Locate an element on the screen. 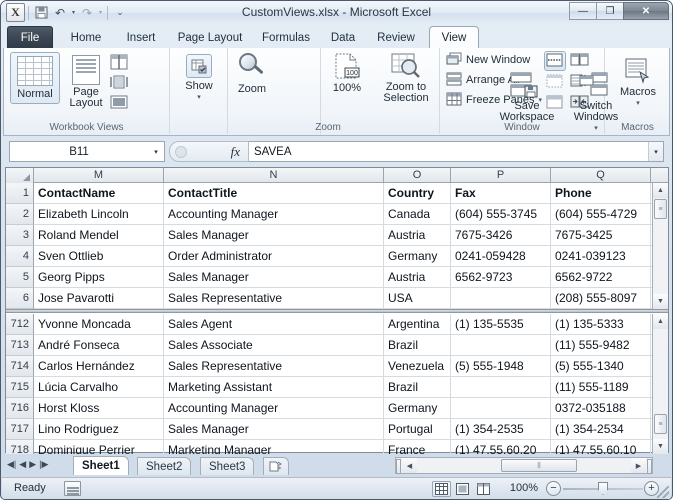  column-header-M: M is located at coordinates (99, 175).